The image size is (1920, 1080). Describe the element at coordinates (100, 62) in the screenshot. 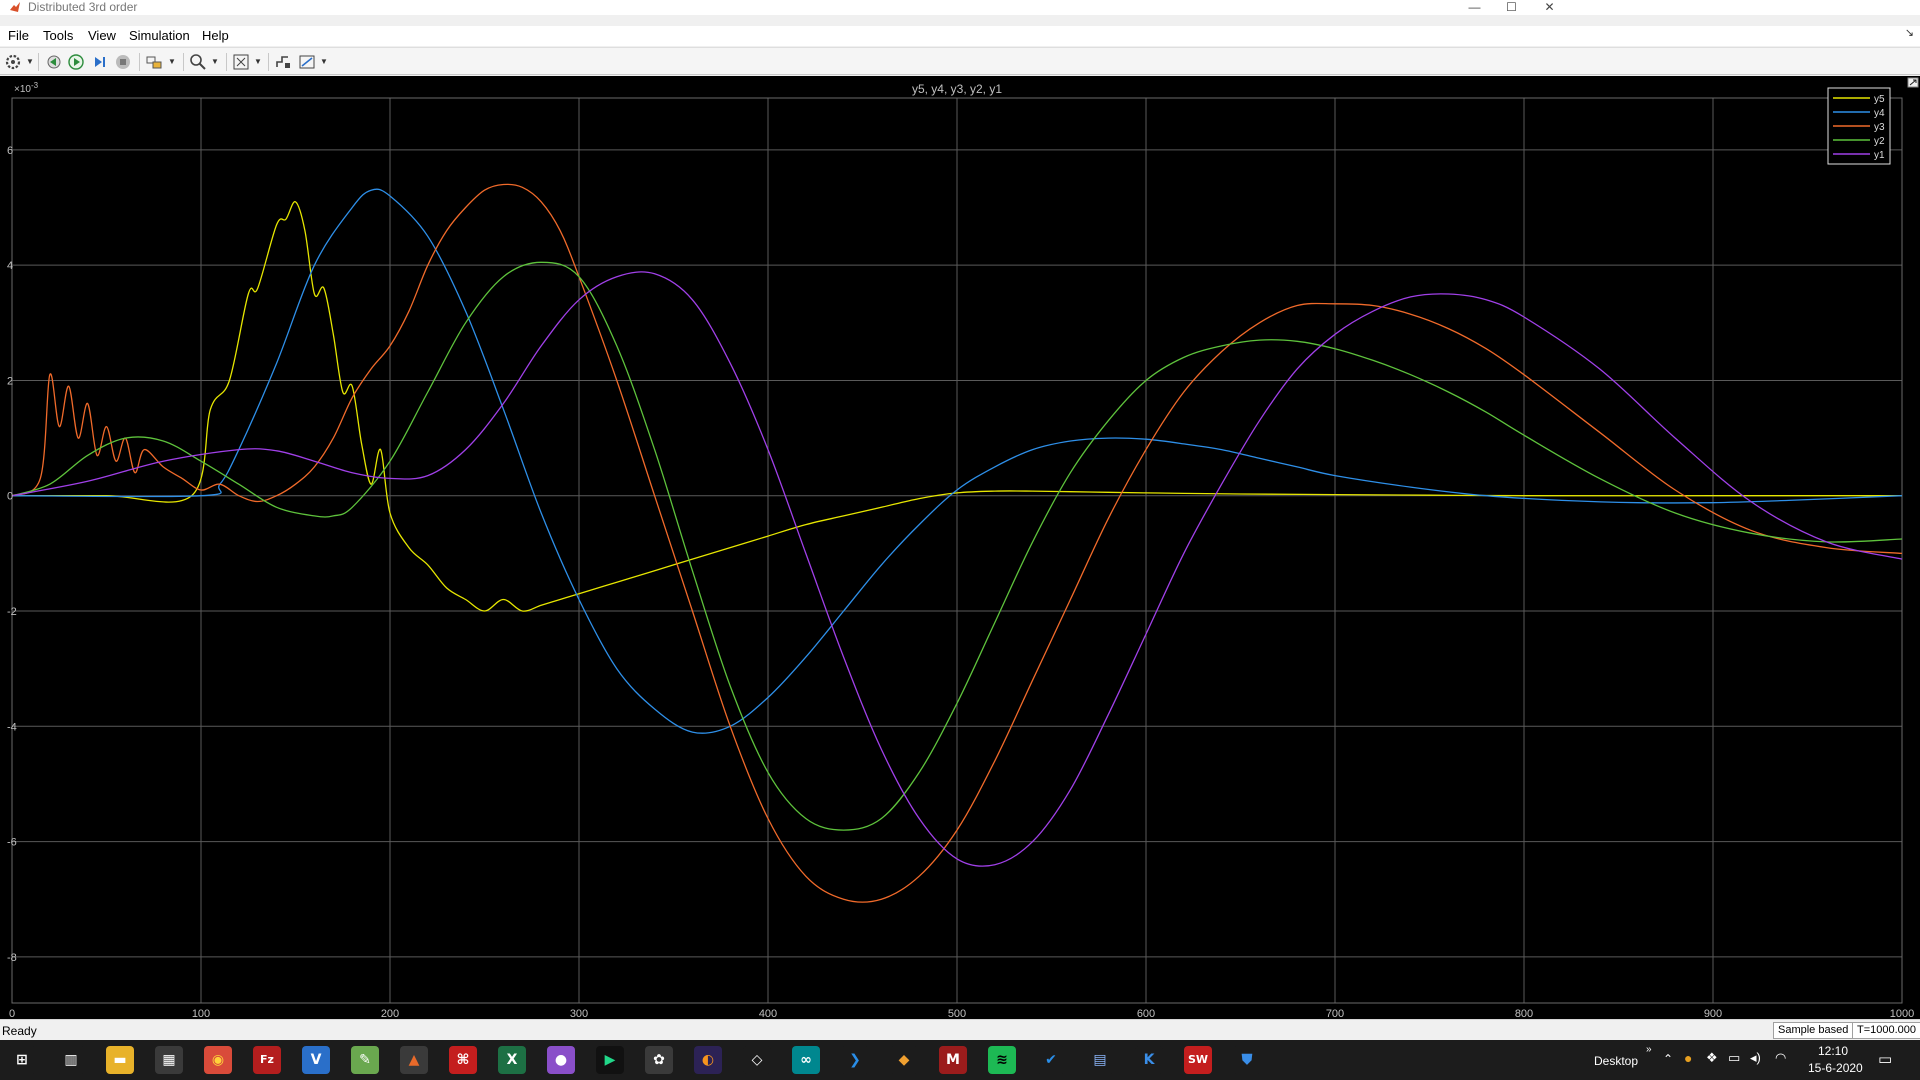

I see `step-forward-icon` at that location.